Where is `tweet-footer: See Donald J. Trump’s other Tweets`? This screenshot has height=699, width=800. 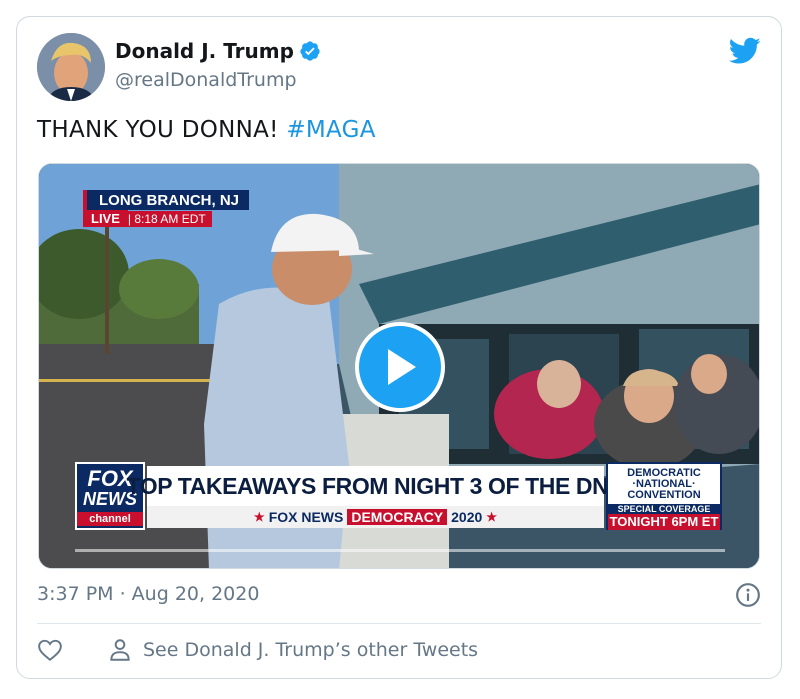 tweet-footer: See Donald J. Trump’s other Tweets is located at coordinates (257, 650).